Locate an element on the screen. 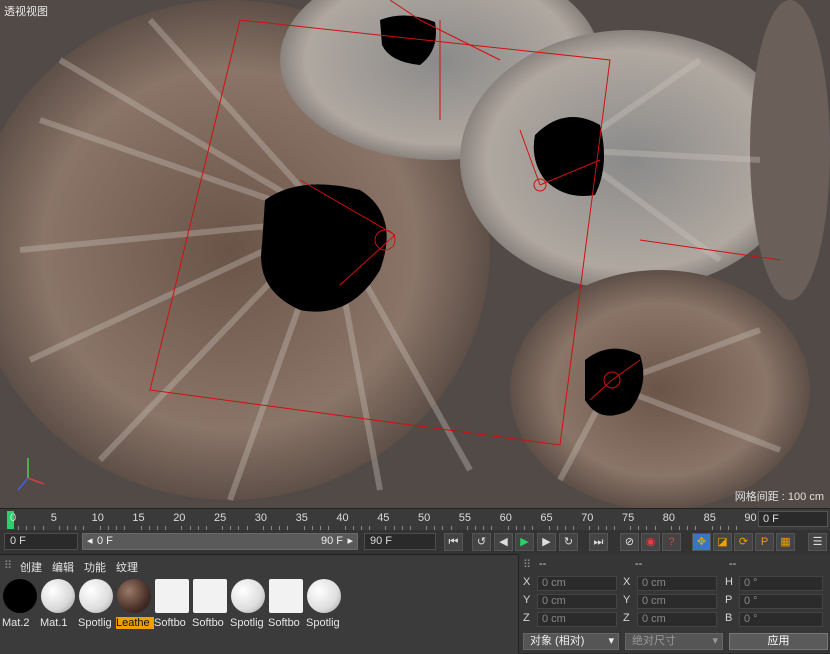  go-to-start-icon: ⏮ is located at coordinates (453, 542).